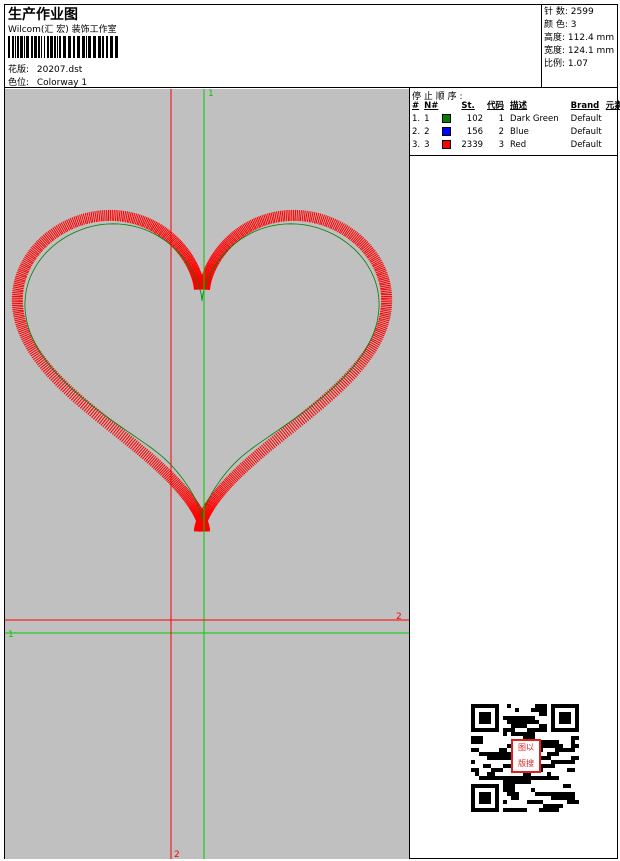 The height and width of the screenshot is (861, 620). I want to click on table-row: 3. 3 2339 3 Red Default, so click(515, 145).